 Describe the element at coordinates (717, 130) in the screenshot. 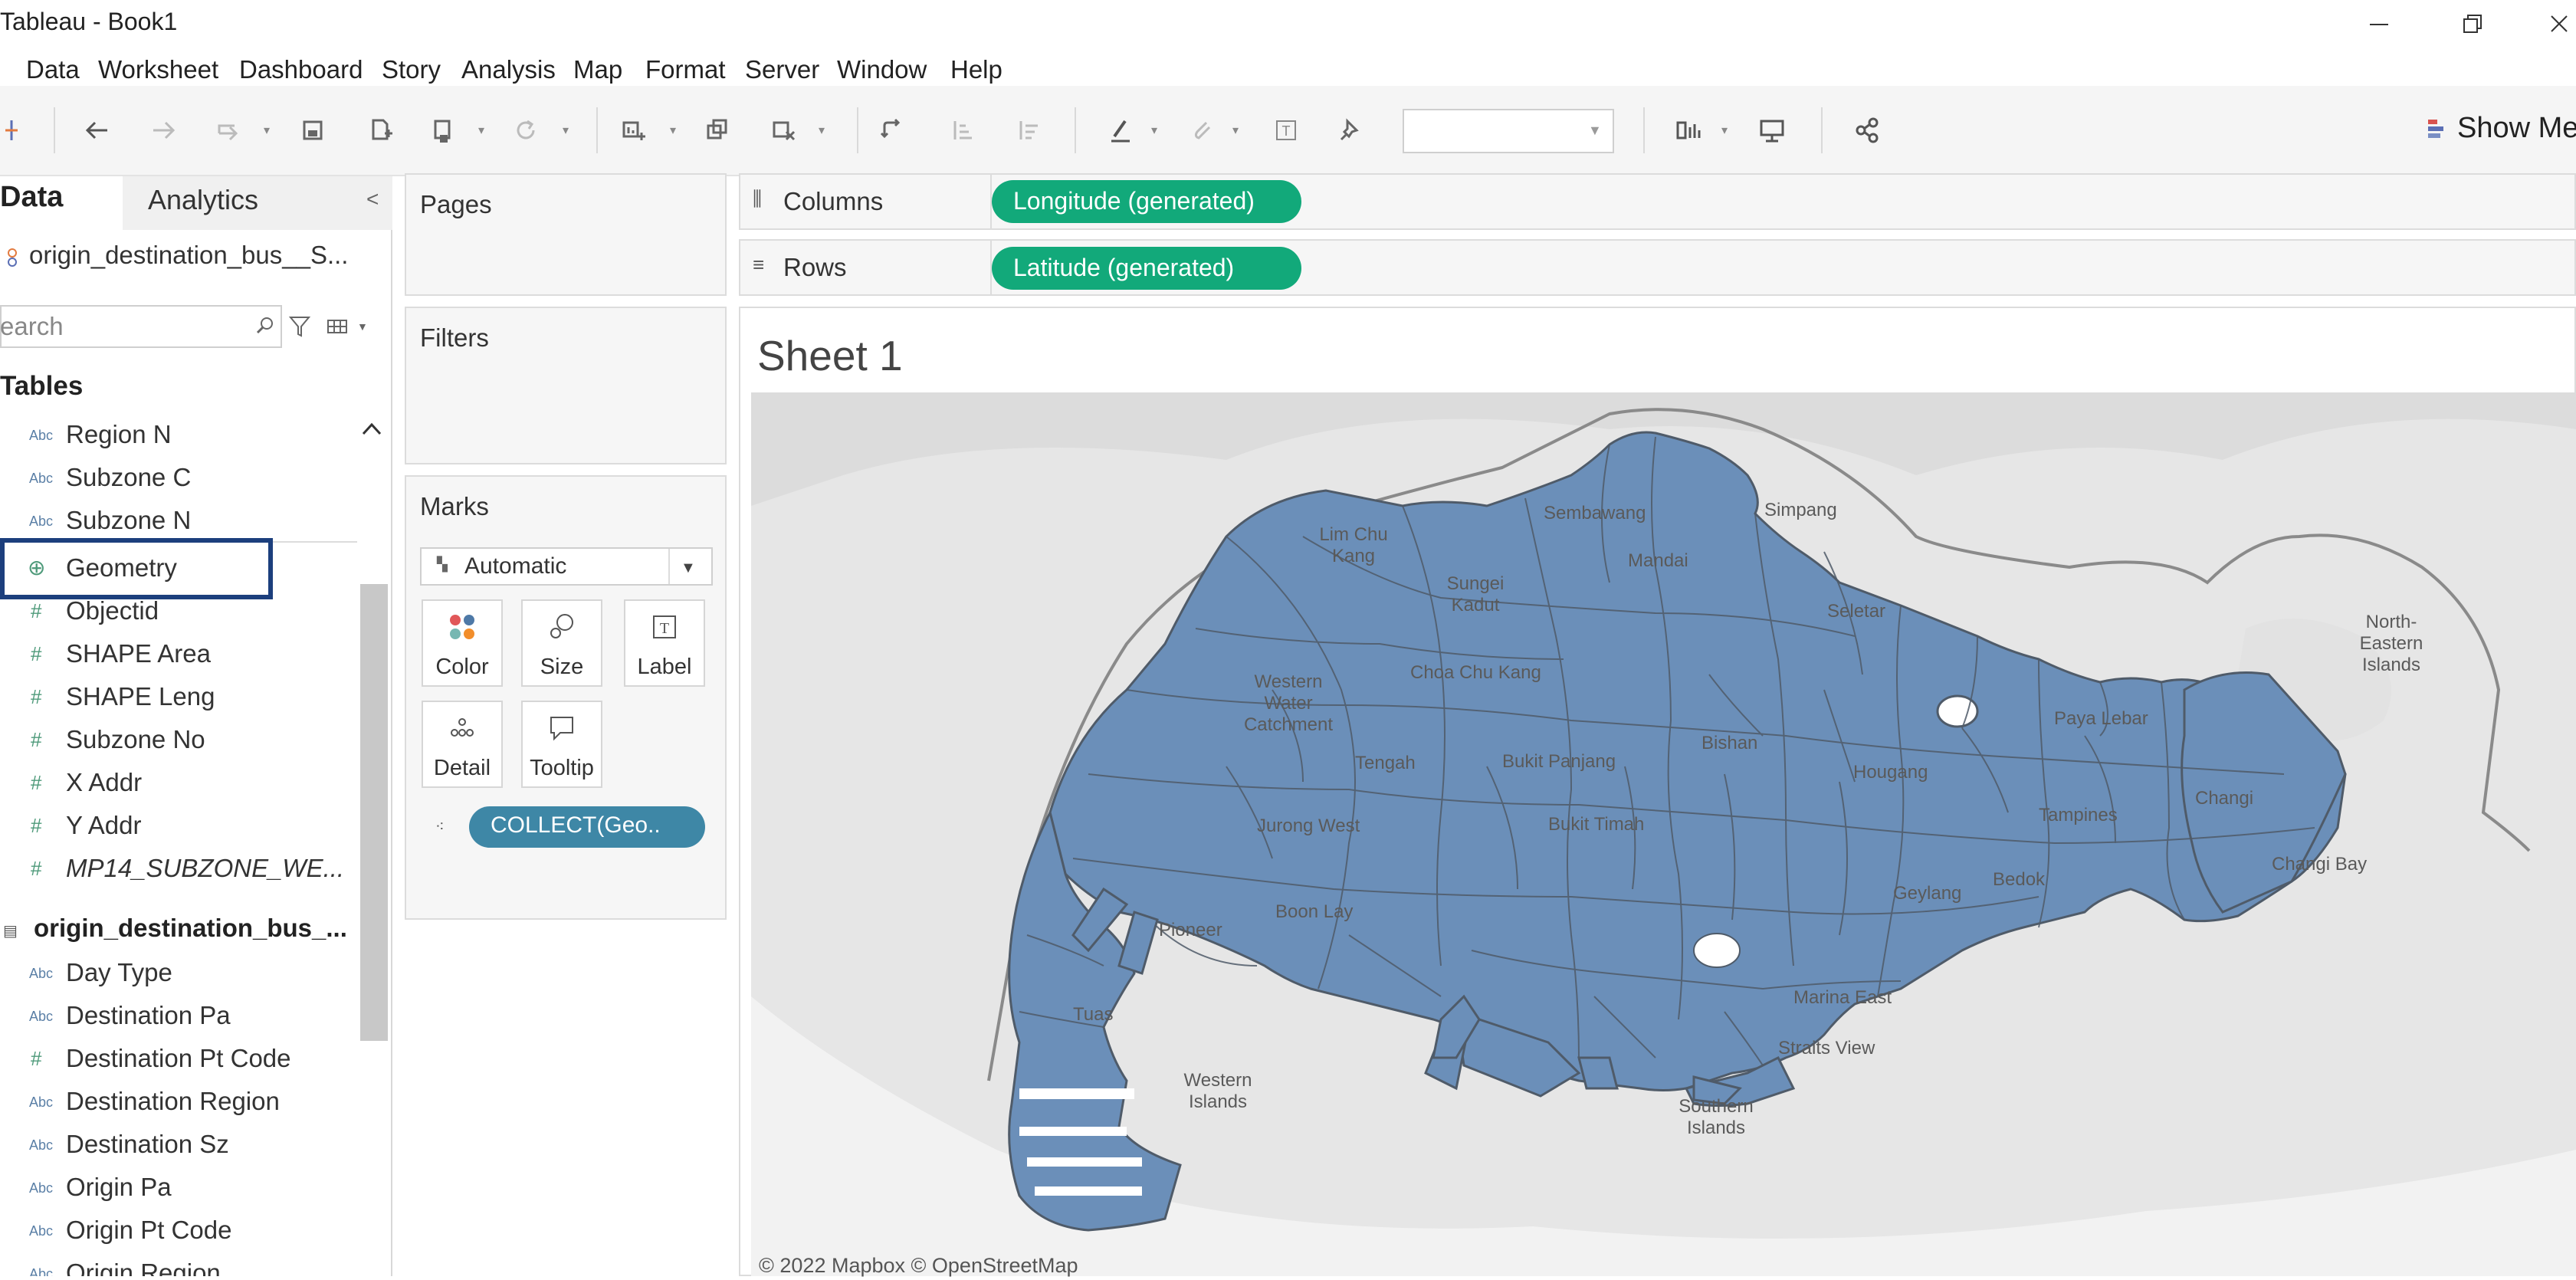

I see `duplicate-sheet-icon` at that location.